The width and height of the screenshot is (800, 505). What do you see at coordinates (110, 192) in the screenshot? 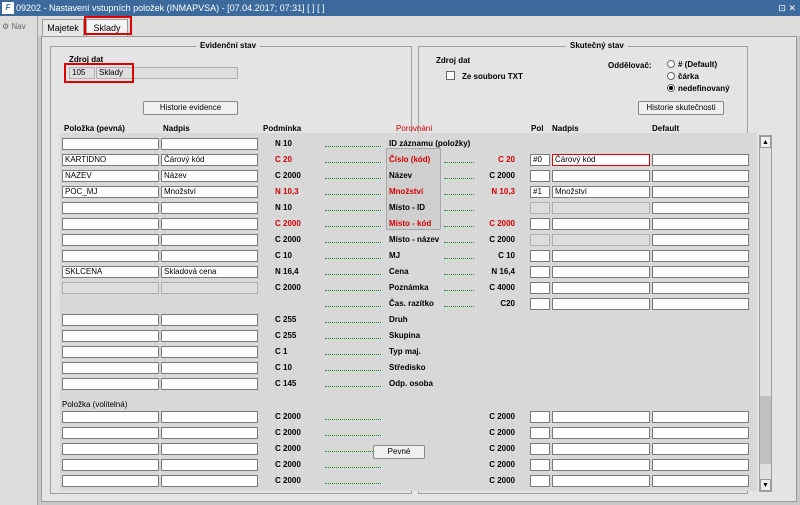
I see `polozka-field: POC_MJ` at bounding box center [110, 192].